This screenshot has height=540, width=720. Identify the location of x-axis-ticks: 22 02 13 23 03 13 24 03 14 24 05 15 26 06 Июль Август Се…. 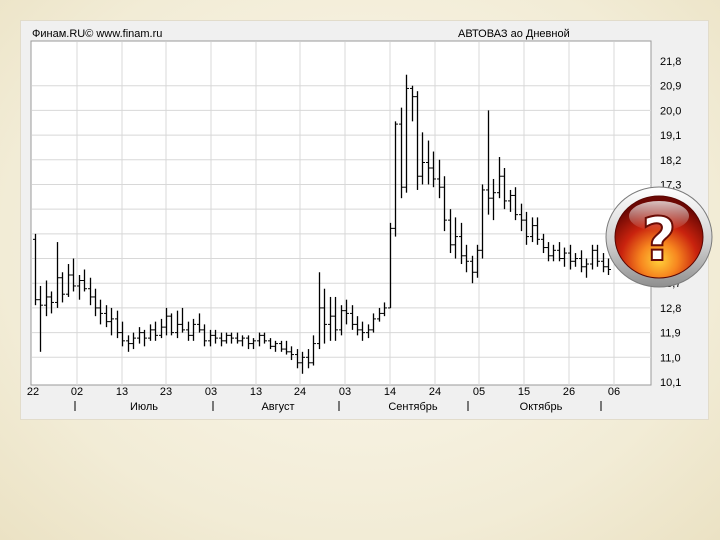
(323, 399).